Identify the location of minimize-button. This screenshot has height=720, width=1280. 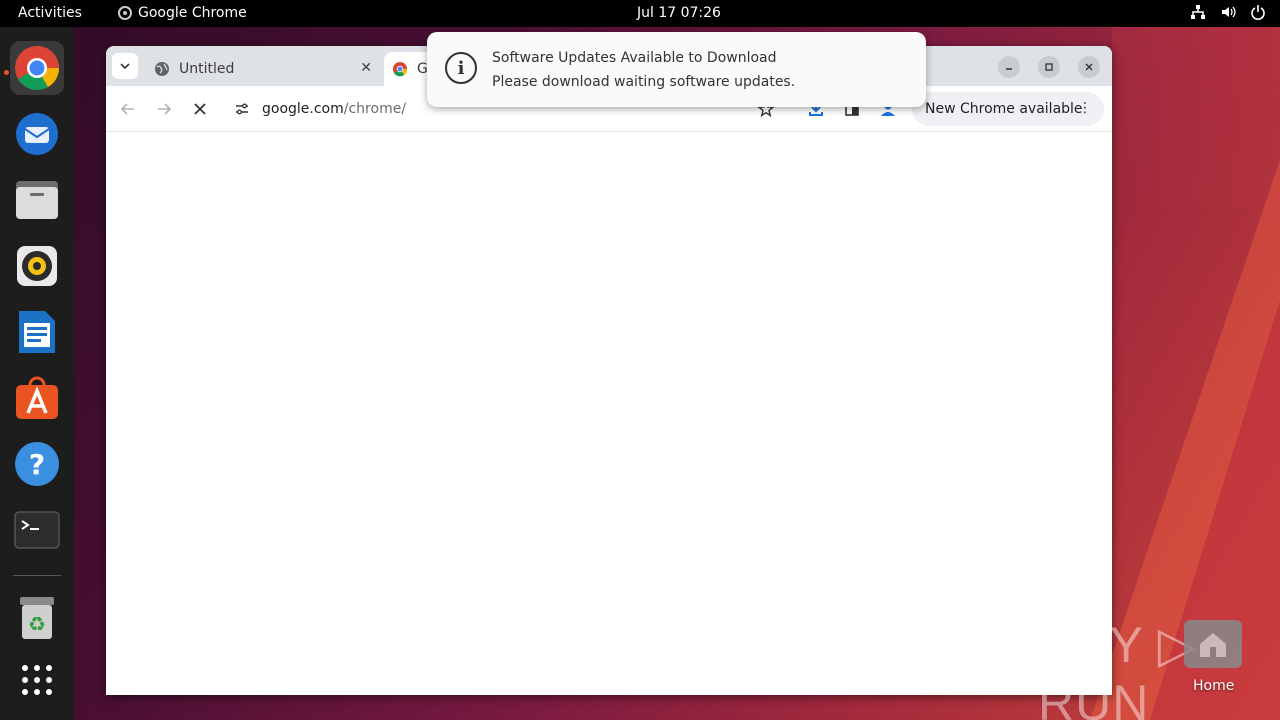
(1009, 67).